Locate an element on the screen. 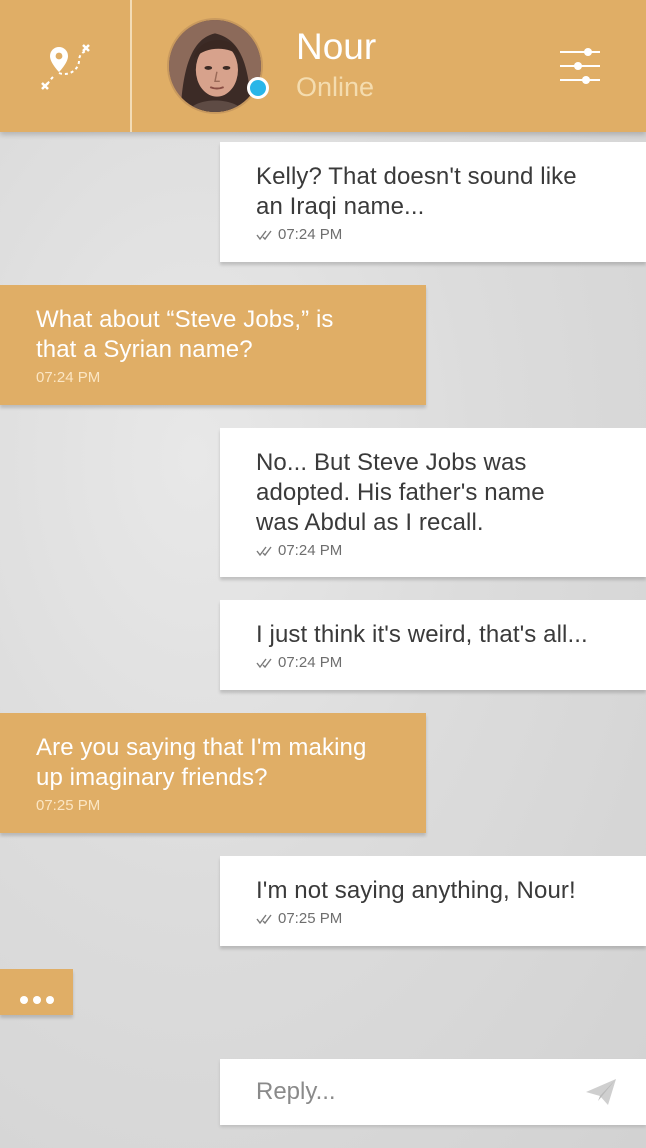 The image size is (646, 1148). contact-name: Nour is located at coordinates (336, 46).